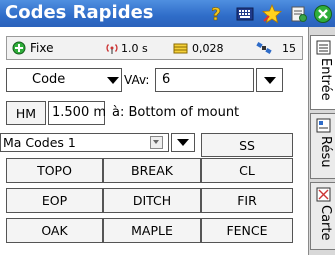  Describe the element at coordinates (134, 48) in the screenshot. I see `interval-value: 1.0 s` at that location.